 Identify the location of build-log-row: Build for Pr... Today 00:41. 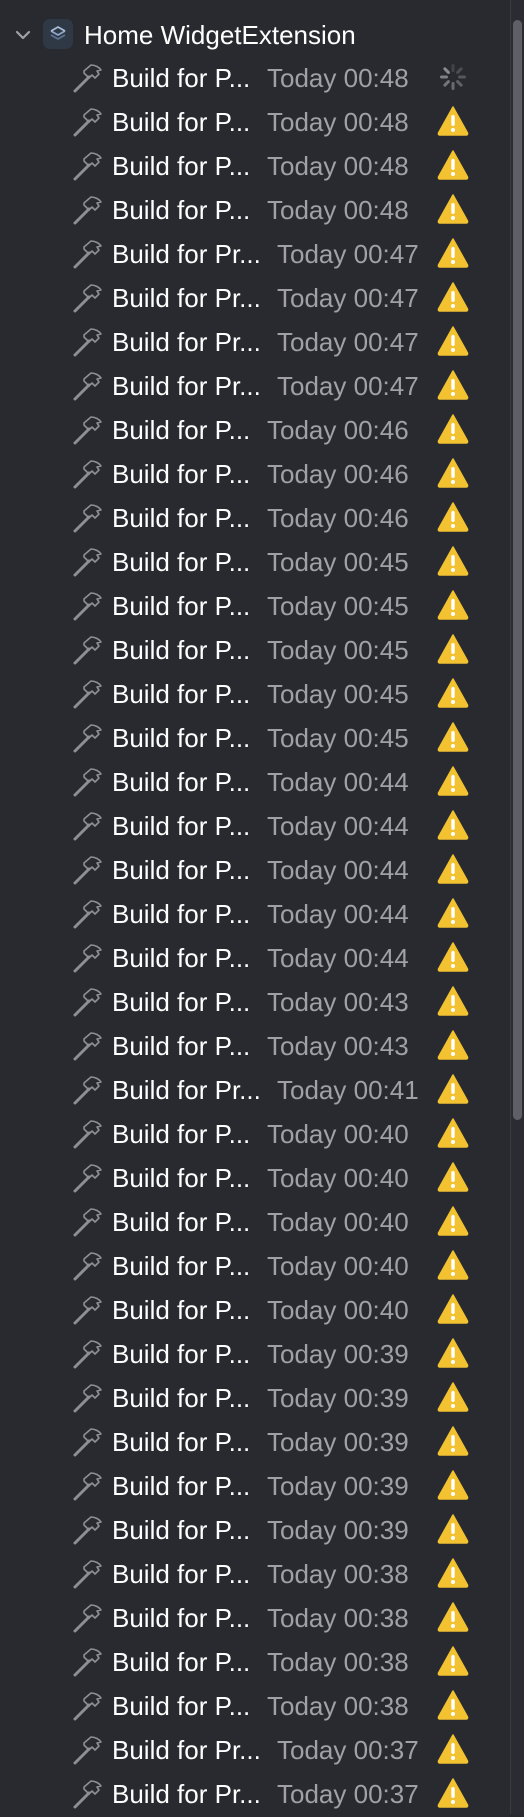
(255, 1091).